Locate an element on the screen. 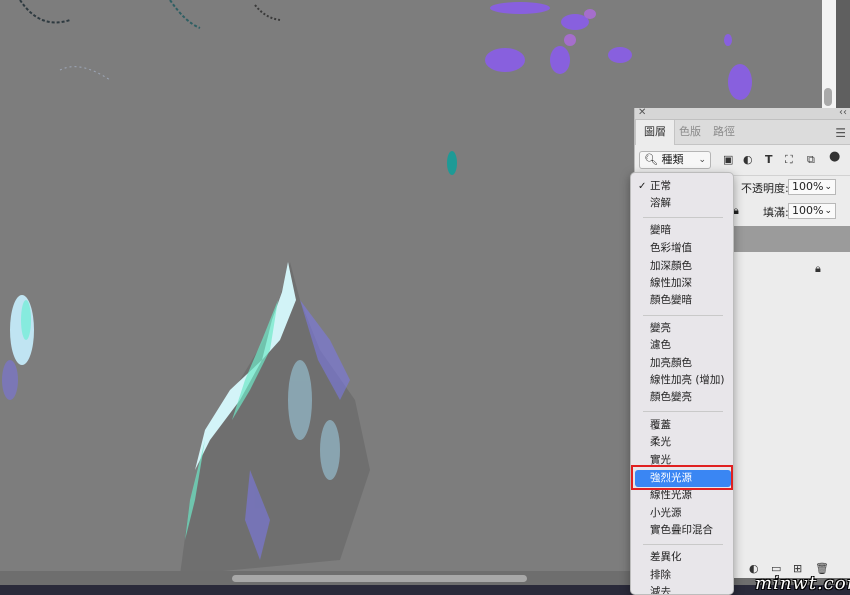 The width and height of the screenshot is (850, 595). opacity-label: 不透明度: is located at coordinates (765, 188).